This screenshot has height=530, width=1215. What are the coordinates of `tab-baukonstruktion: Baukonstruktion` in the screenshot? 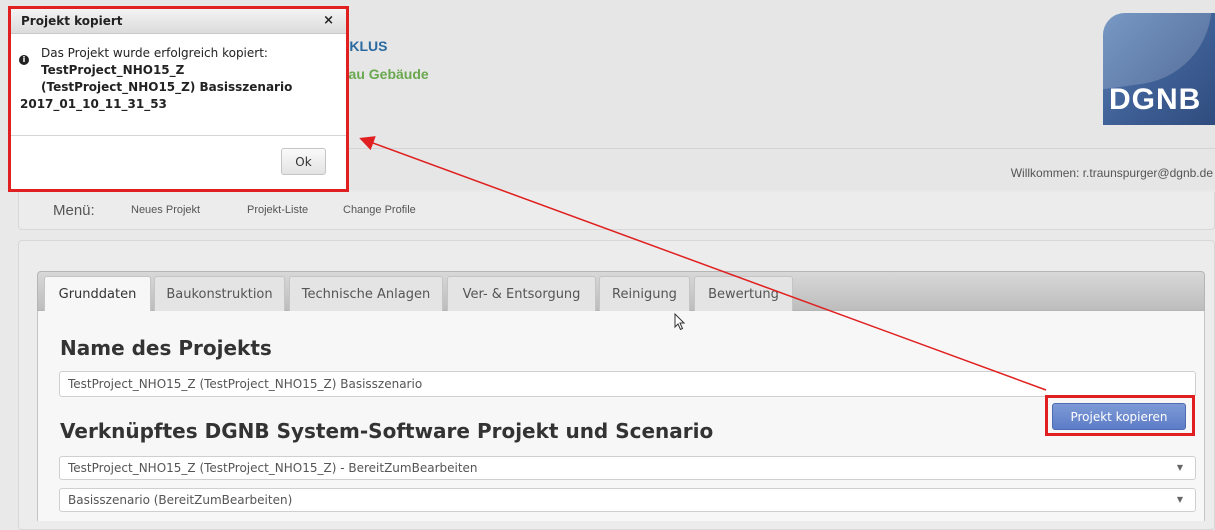 It's located at (219, 293).